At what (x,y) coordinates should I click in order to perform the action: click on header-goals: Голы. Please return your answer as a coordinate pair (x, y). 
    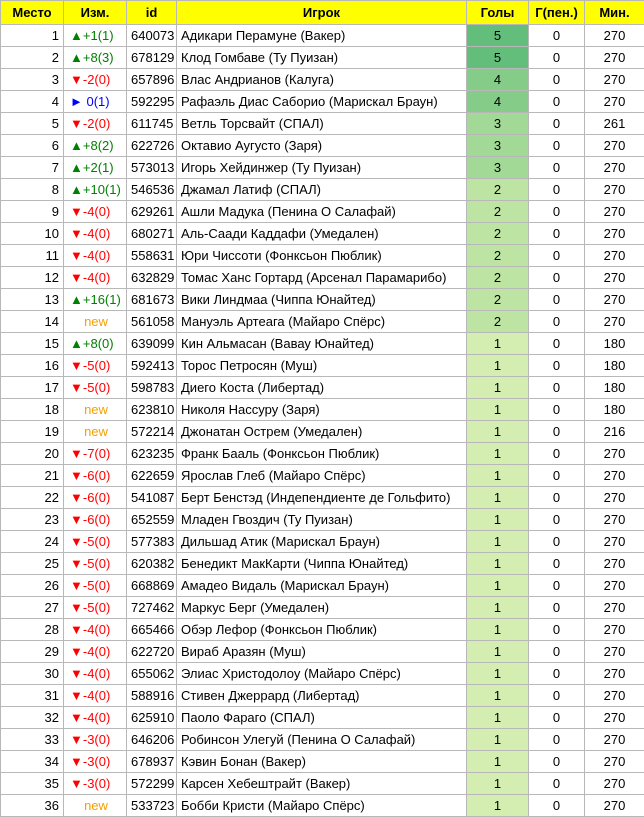
    Looking at the image, I should click on (498, 13).